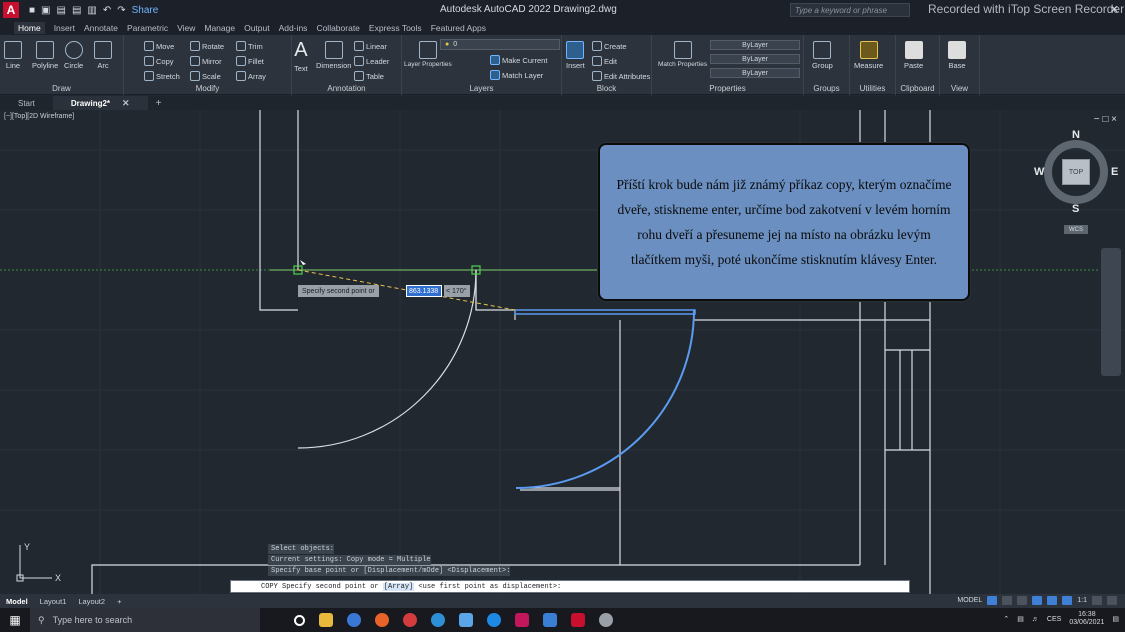 The image size is (1125, 632). Describe the element at coordinates (969, 600) in the screenshot. I see `model-space-toggle: MODEL` at that location.